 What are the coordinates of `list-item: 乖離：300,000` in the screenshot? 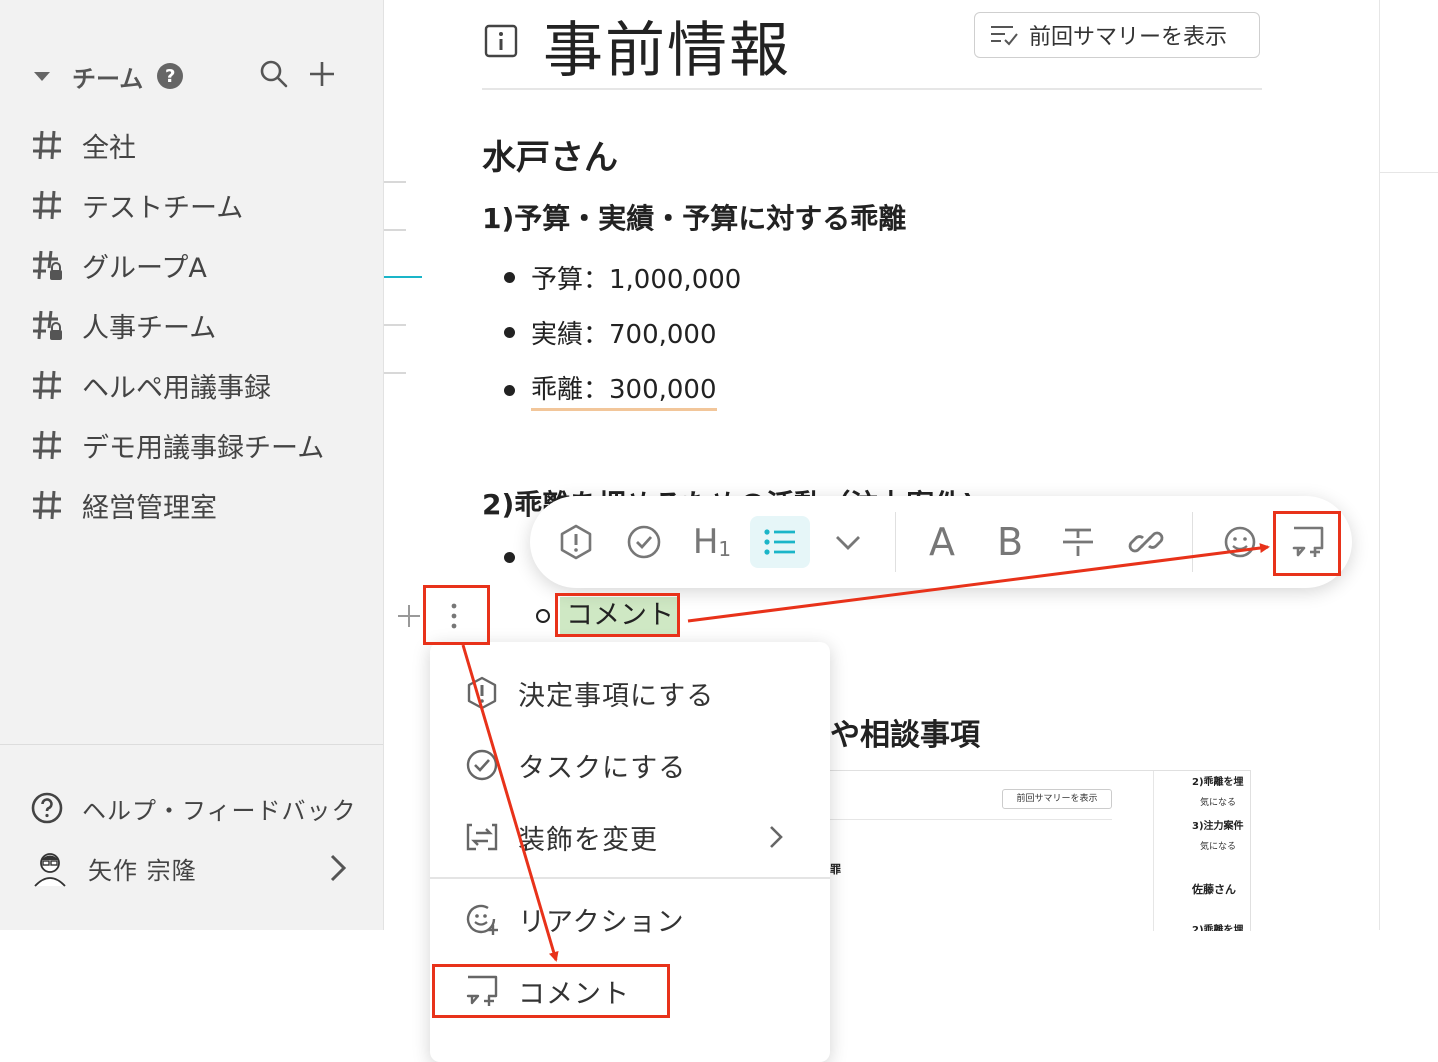 It's located at (610, 390).